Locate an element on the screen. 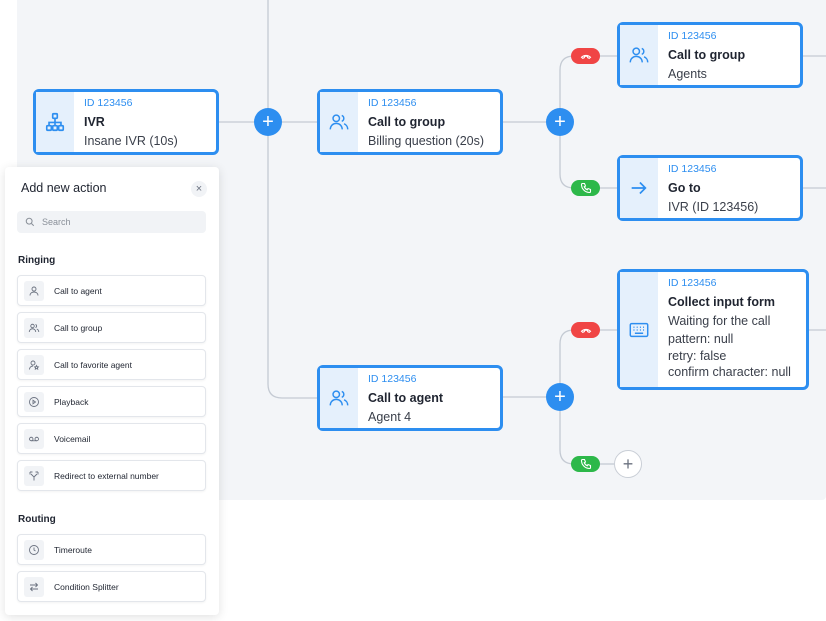 The height and width of the screenshot is (621, 826). node-subtitle: Agent 4 is located at coordinates (390, 417).